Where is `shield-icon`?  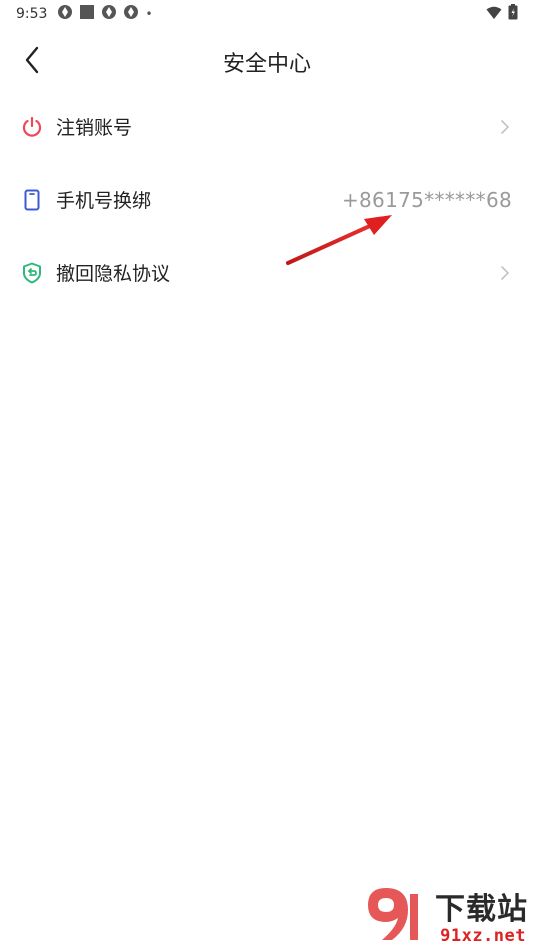 shield-icon is located at coordinates (32, 273).